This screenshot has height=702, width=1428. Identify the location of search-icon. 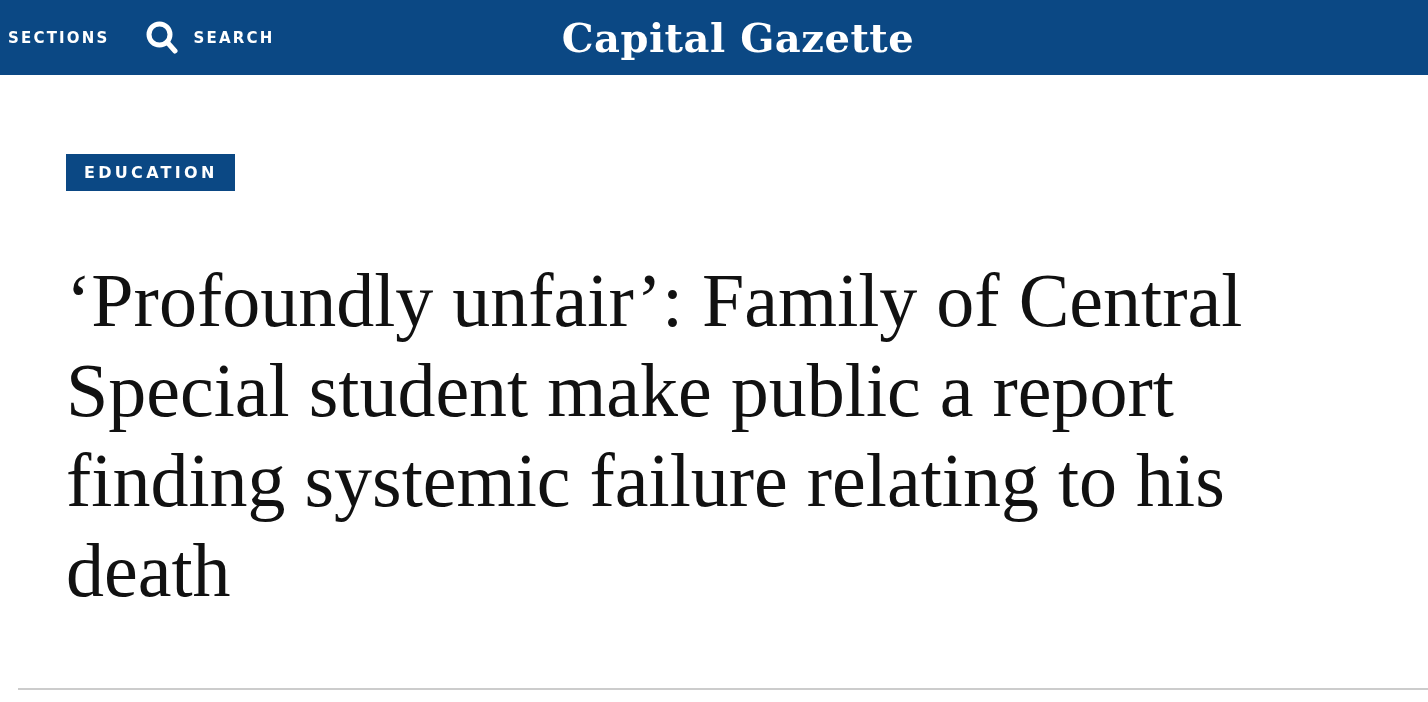
(161, 37).